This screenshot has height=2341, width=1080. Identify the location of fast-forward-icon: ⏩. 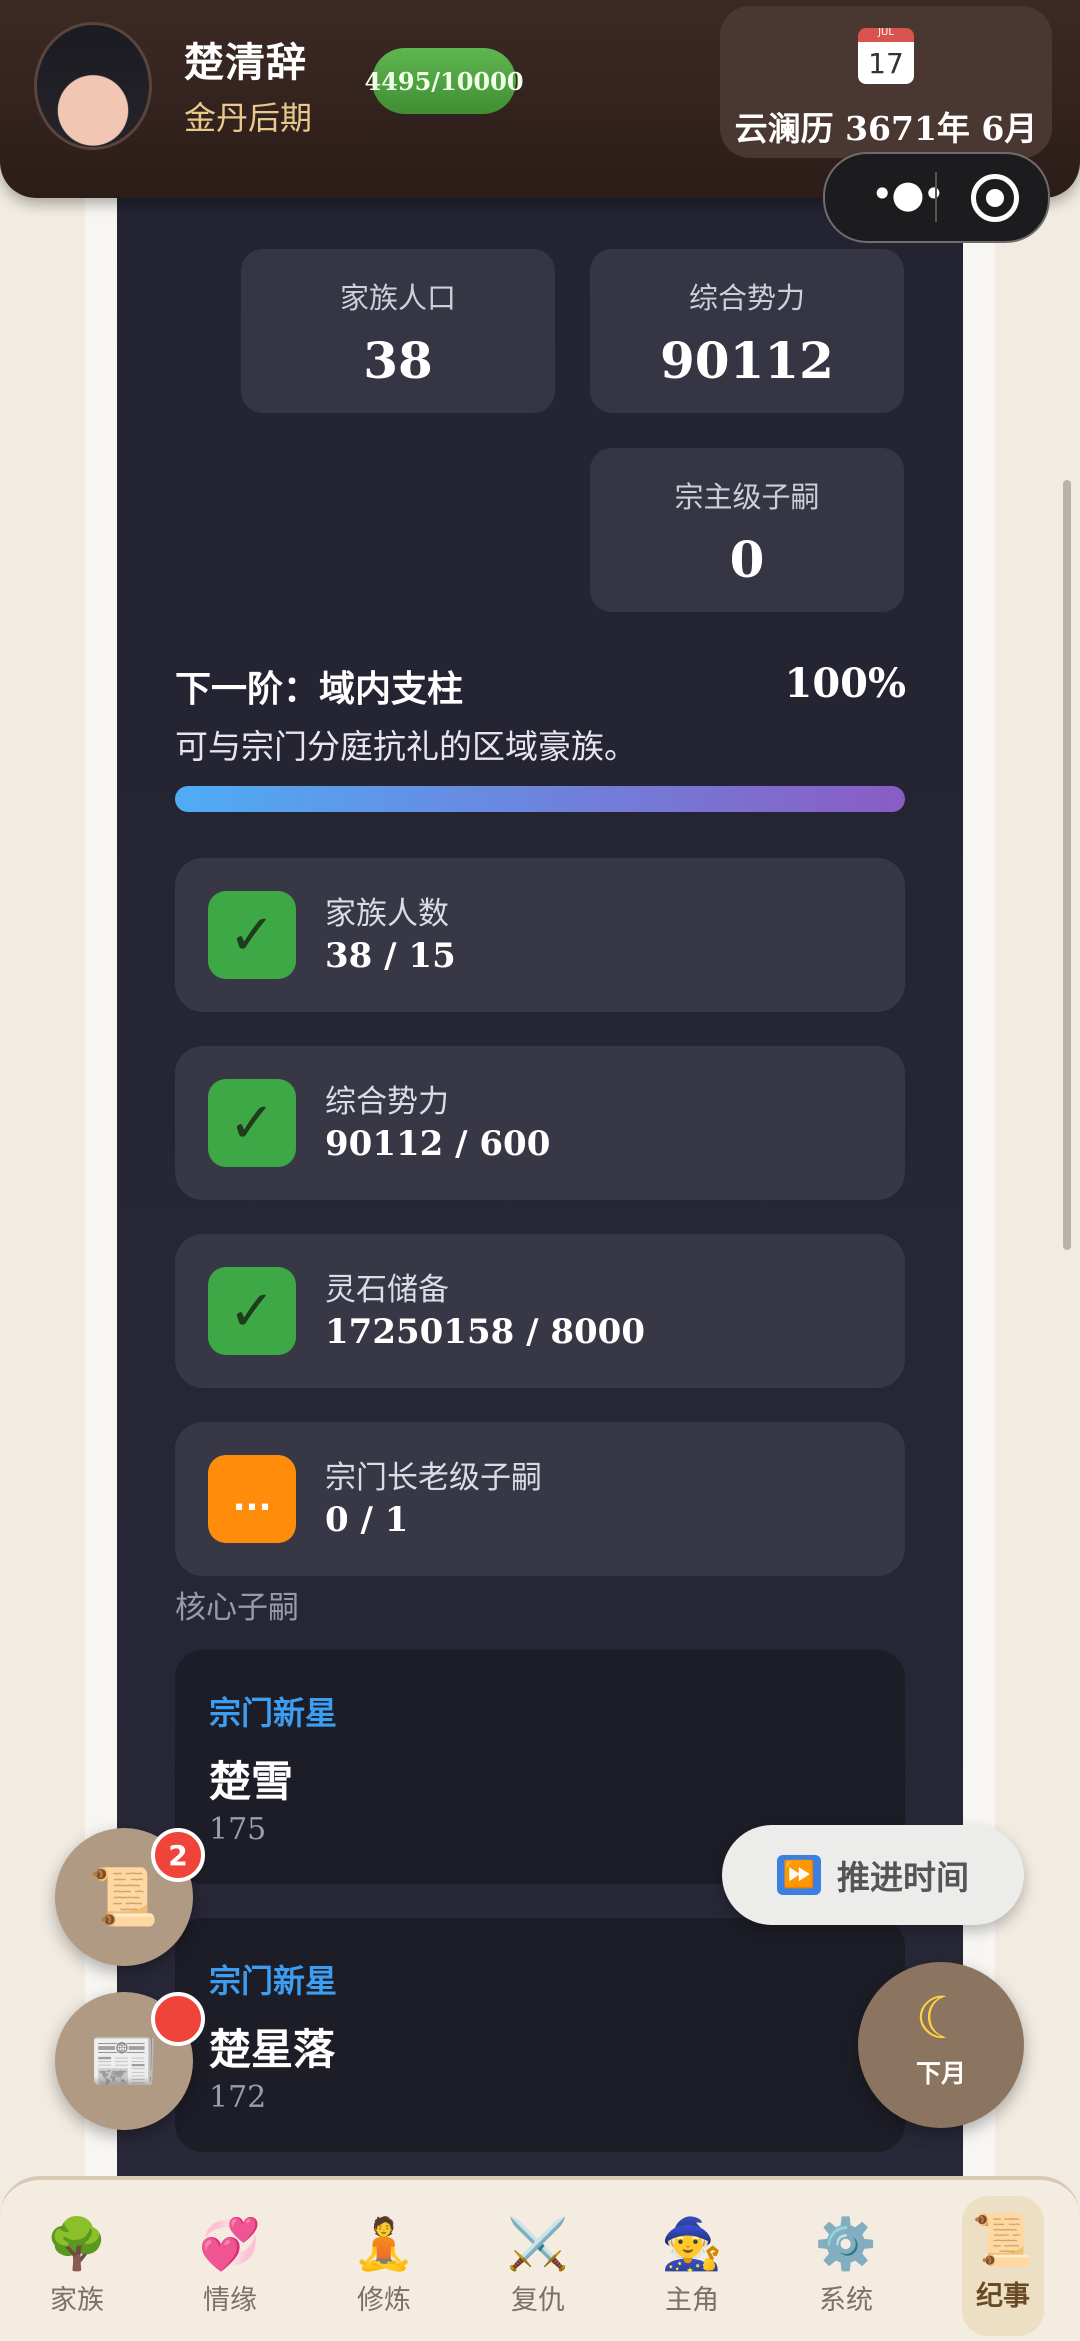
(799, 1875).